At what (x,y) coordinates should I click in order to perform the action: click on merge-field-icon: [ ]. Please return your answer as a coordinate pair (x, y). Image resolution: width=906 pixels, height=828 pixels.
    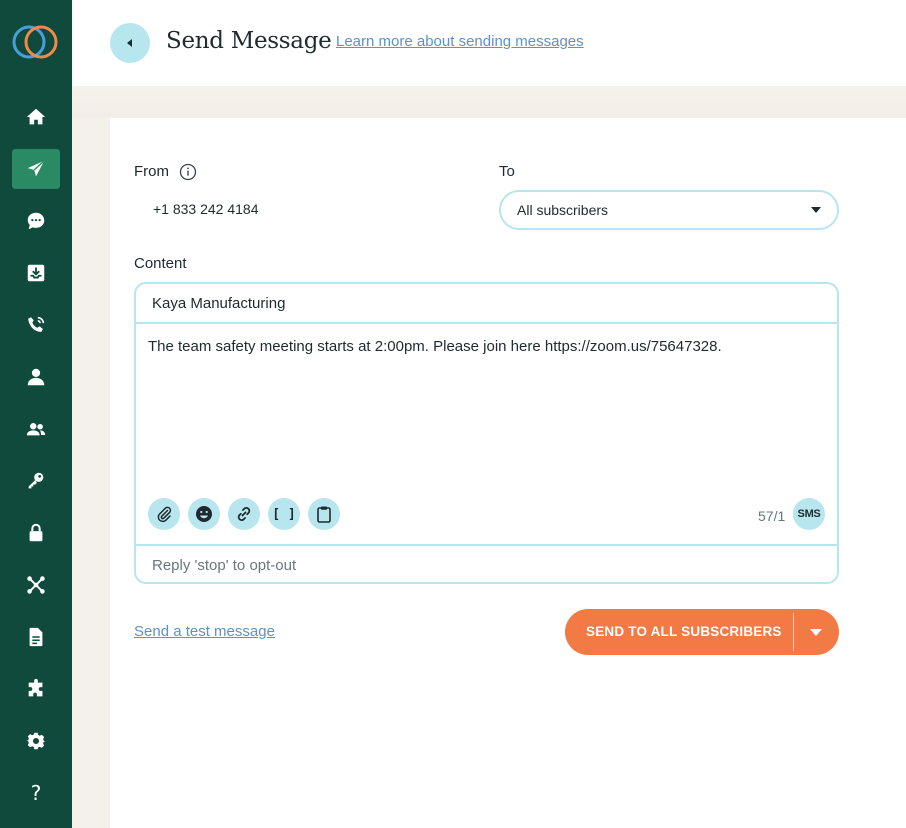
    Looking at the image, I should click on (284, 514).